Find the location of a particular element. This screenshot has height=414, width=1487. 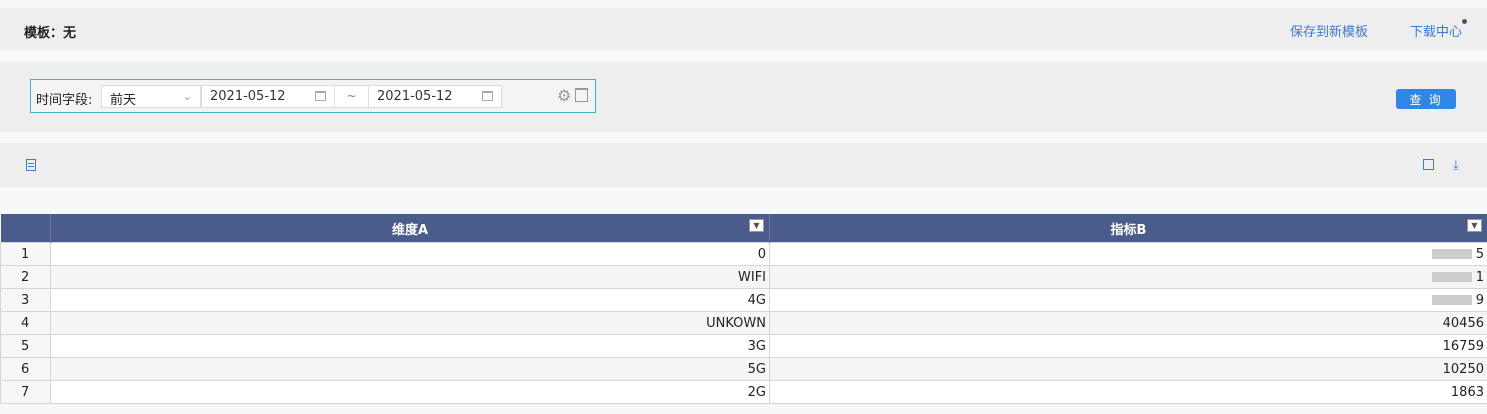

end-date-input: 2021-05-12 is located at coordinates (435, 96).